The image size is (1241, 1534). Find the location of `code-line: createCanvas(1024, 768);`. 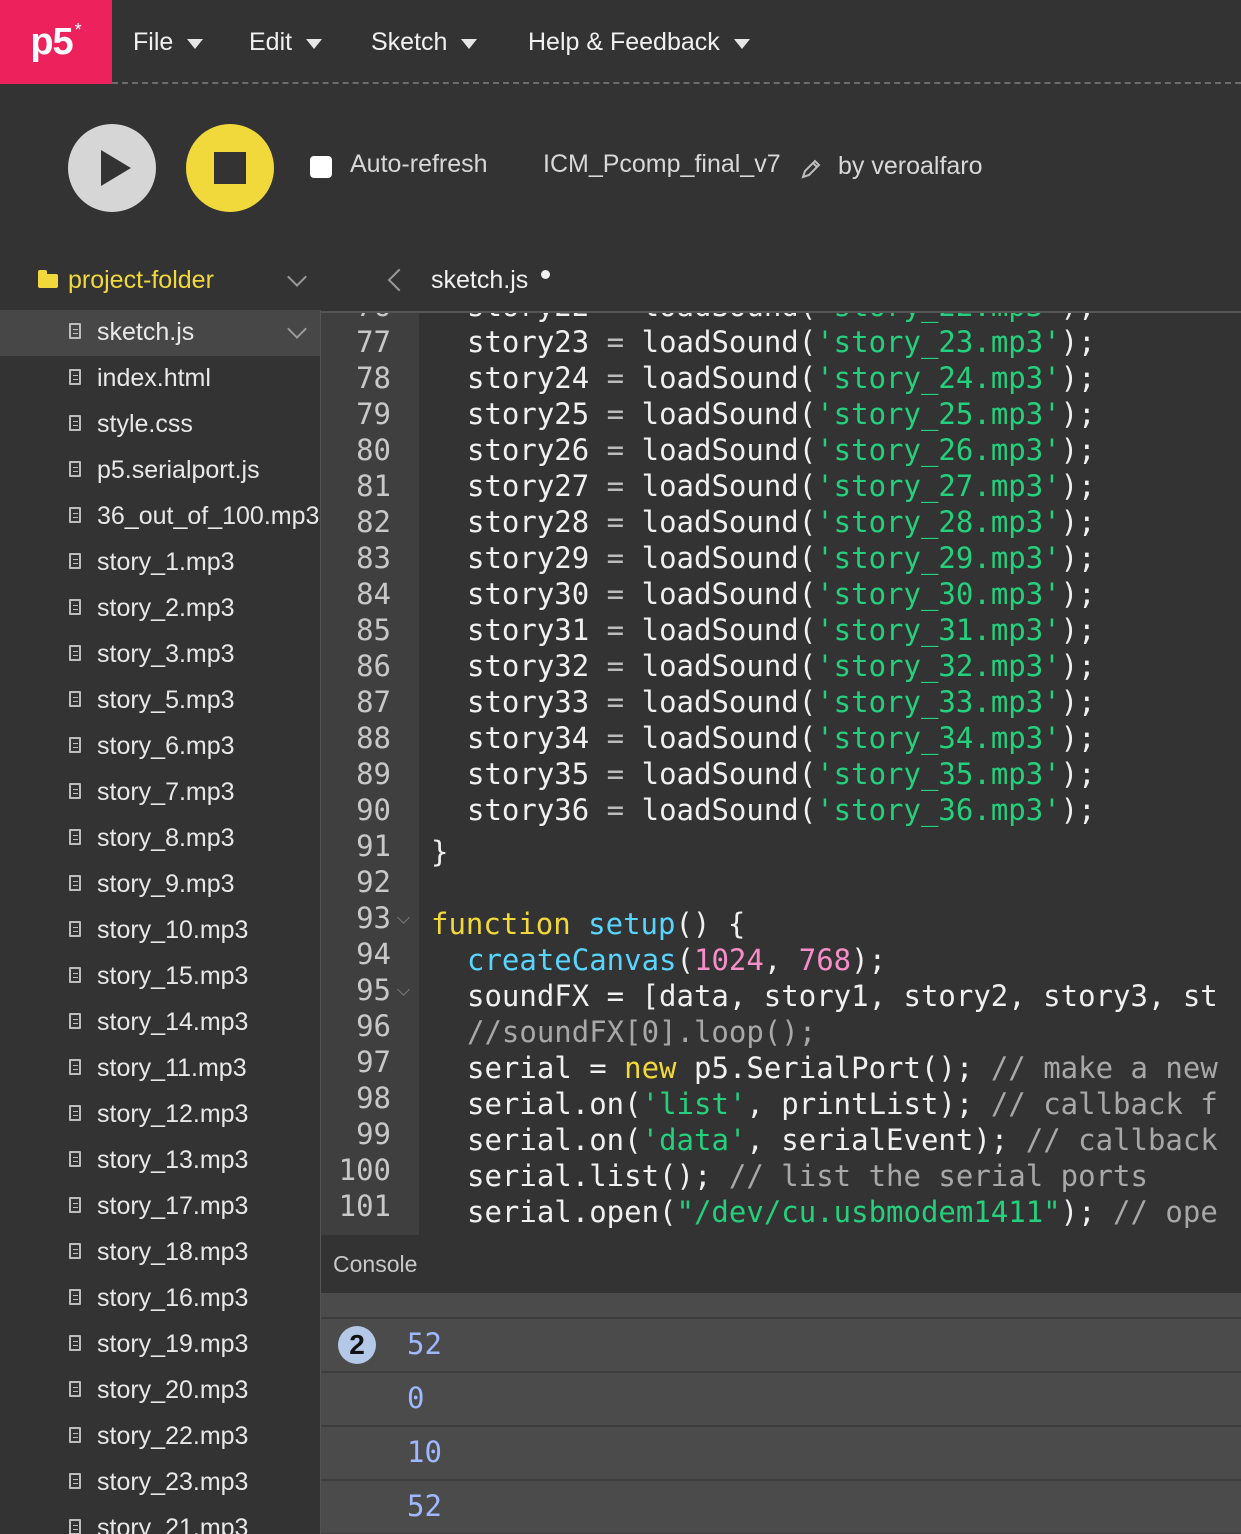

code-line: createCanvas(1024, 768); is located at coordinates (676, 960).